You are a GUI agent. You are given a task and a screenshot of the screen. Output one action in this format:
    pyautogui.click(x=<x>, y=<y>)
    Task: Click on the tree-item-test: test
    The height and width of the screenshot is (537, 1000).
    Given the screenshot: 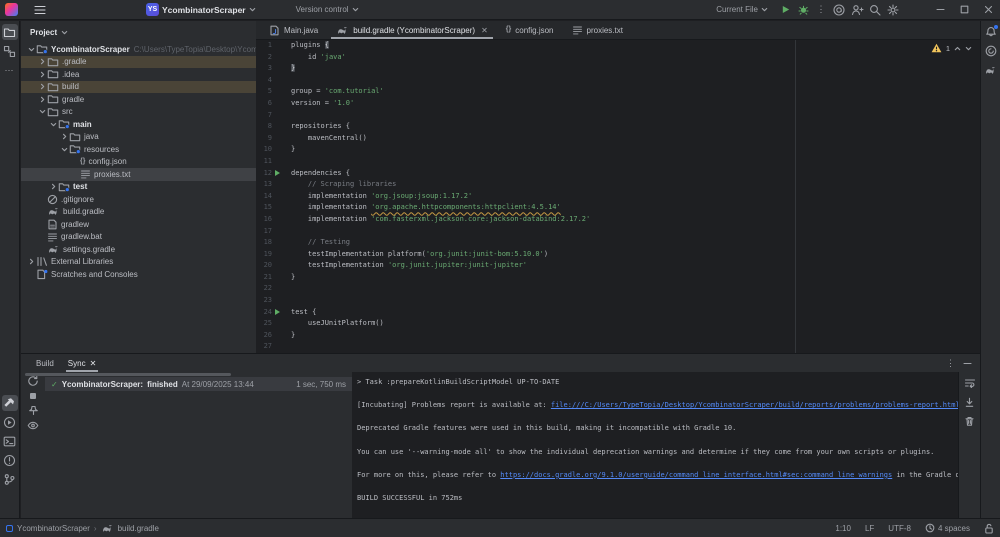 What is the action you would take?
    pyautogui.click(x=138, y=187)
    